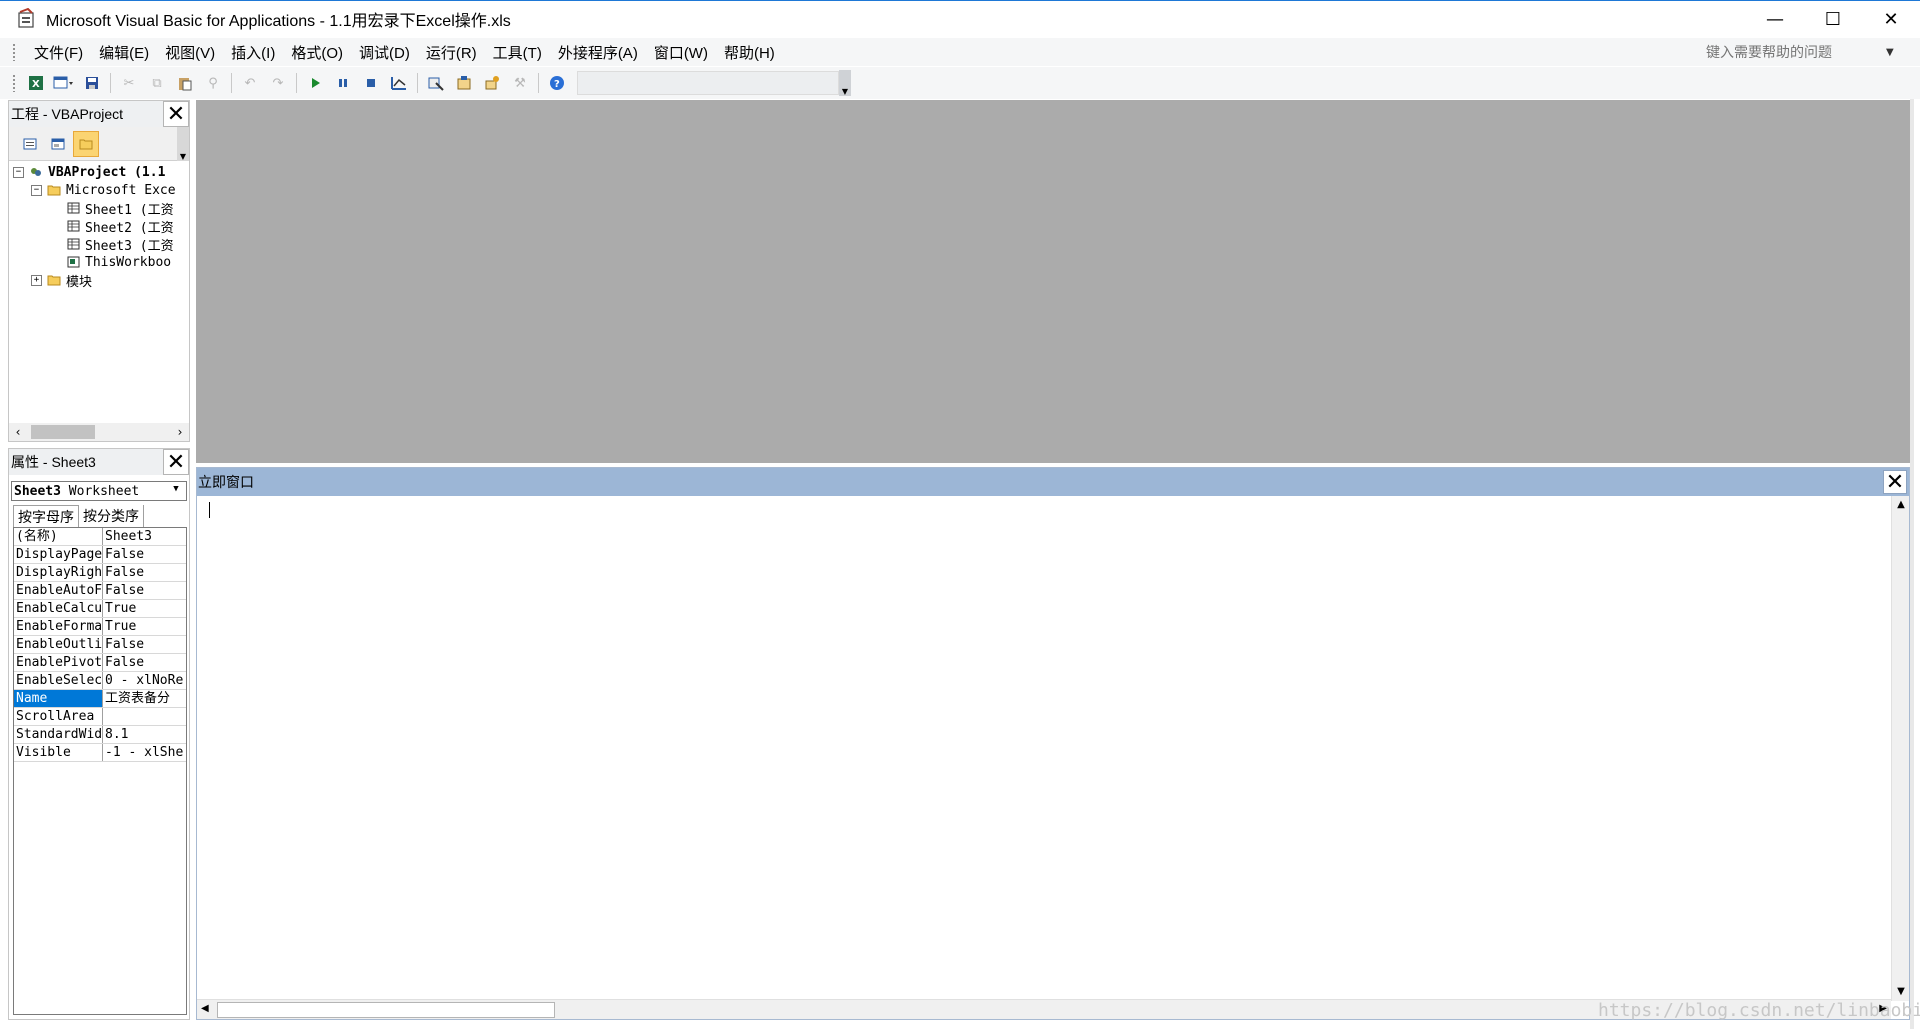 The width and height of the screenshot is (1920, 1030). What do you see at coordinates (100, 699) in the screenshot?
I see `property-row-selected: Name 工资表备分` at bounding box center [100, 699].